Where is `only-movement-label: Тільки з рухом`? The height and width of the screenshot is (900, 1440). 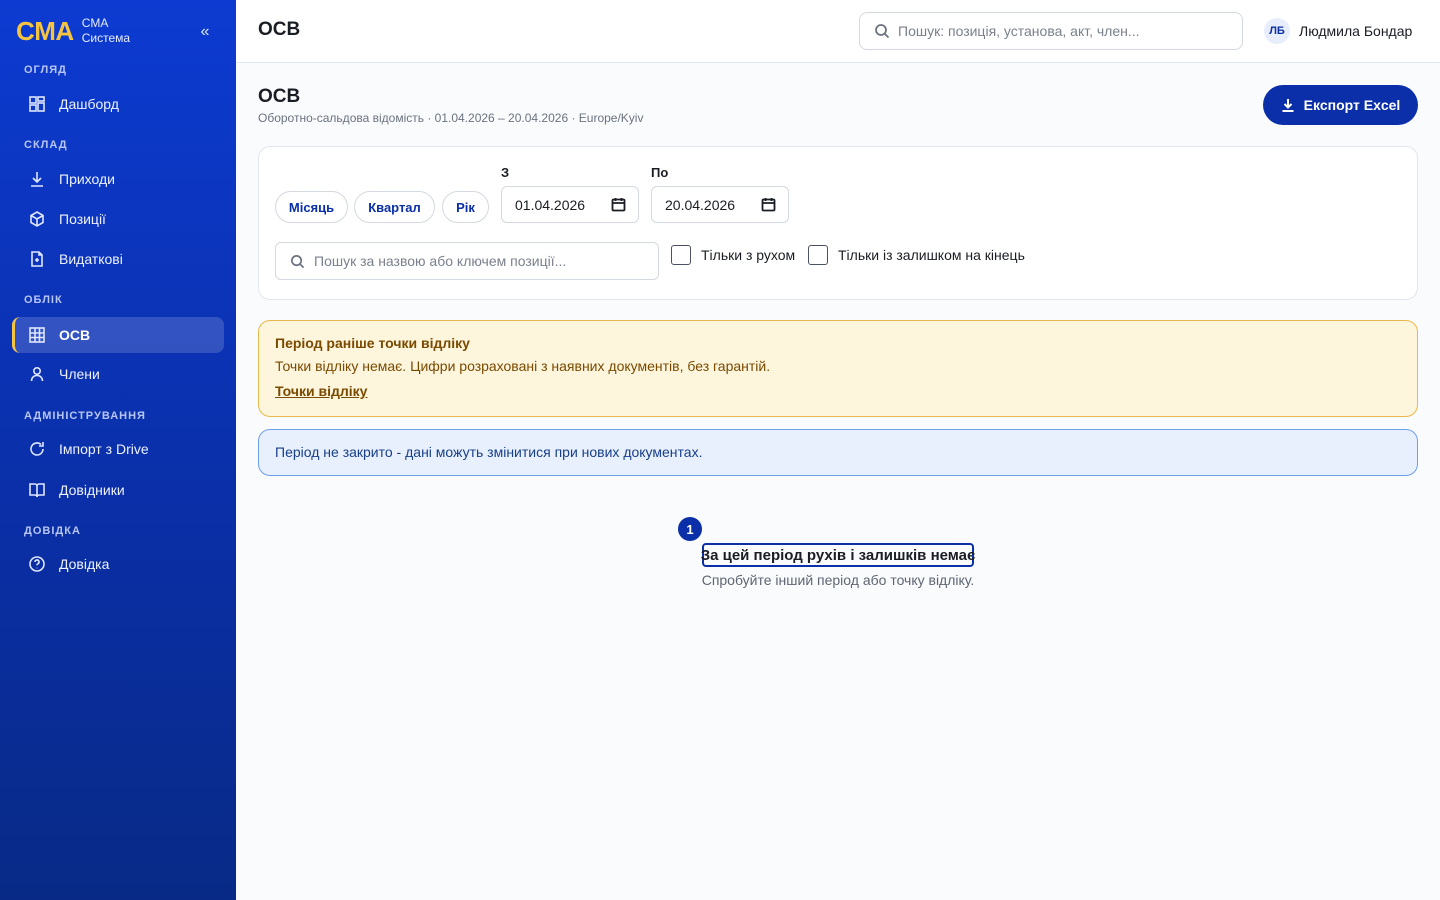
only-movement-label: Тільки з рухом is located at coordinates (748, 255).